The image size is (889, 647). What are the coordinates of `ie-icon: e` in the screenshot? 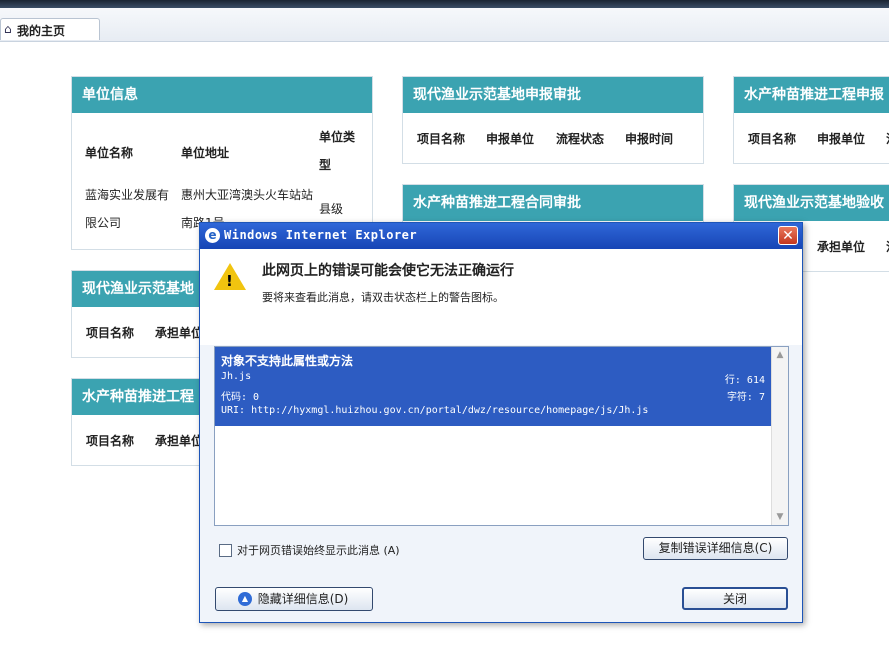 It's located at (212, 235).